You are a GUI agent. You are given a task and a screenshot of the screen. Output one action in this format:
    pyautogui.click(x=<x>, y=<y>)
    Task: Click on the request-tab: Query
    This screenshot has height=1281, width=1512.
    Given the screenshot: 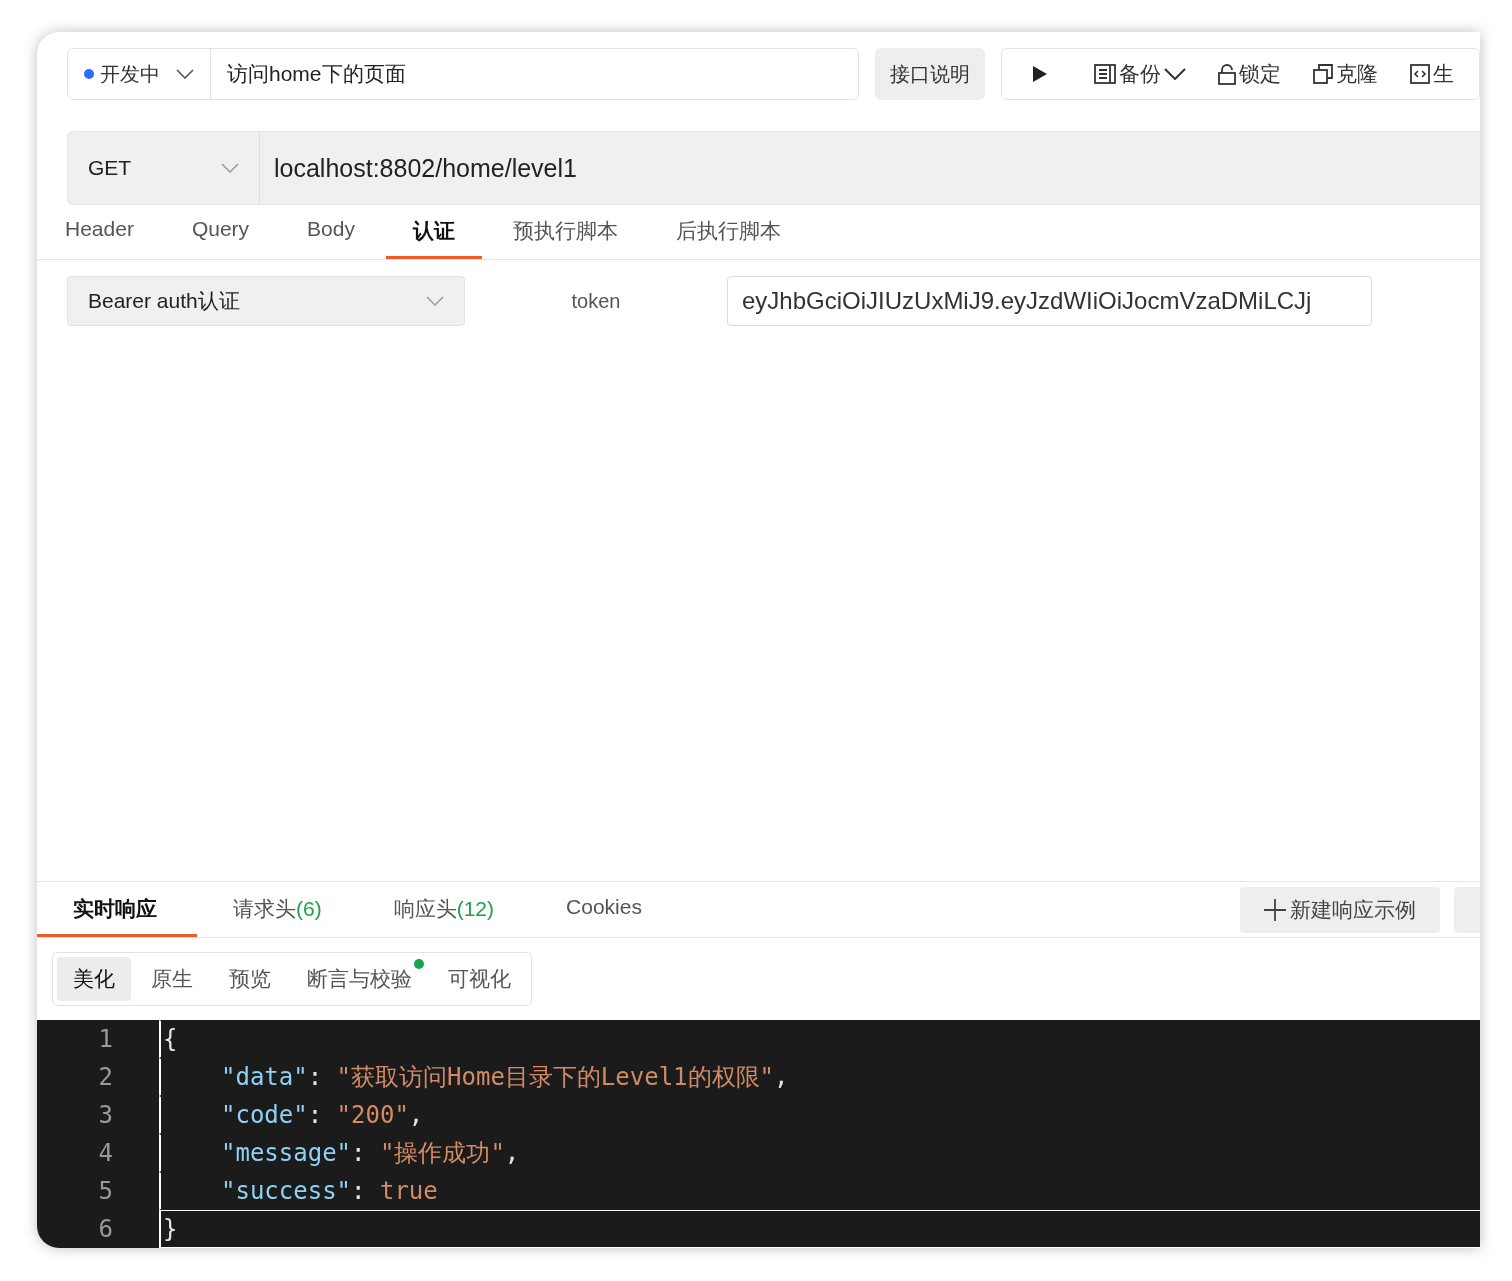 What is the action you would take?
    pyautogui.click(x=220, y=232)
    